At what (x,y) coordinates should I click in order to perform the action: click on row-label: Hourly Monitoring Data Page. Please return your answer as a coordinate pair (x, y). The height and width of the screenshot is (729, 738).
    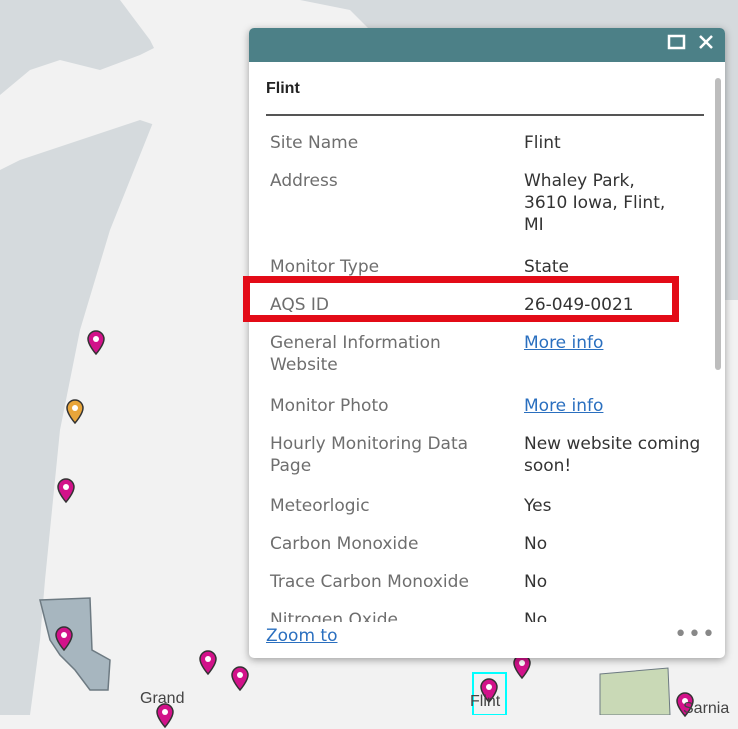
    Looking at the image, I should click on (369, 455).